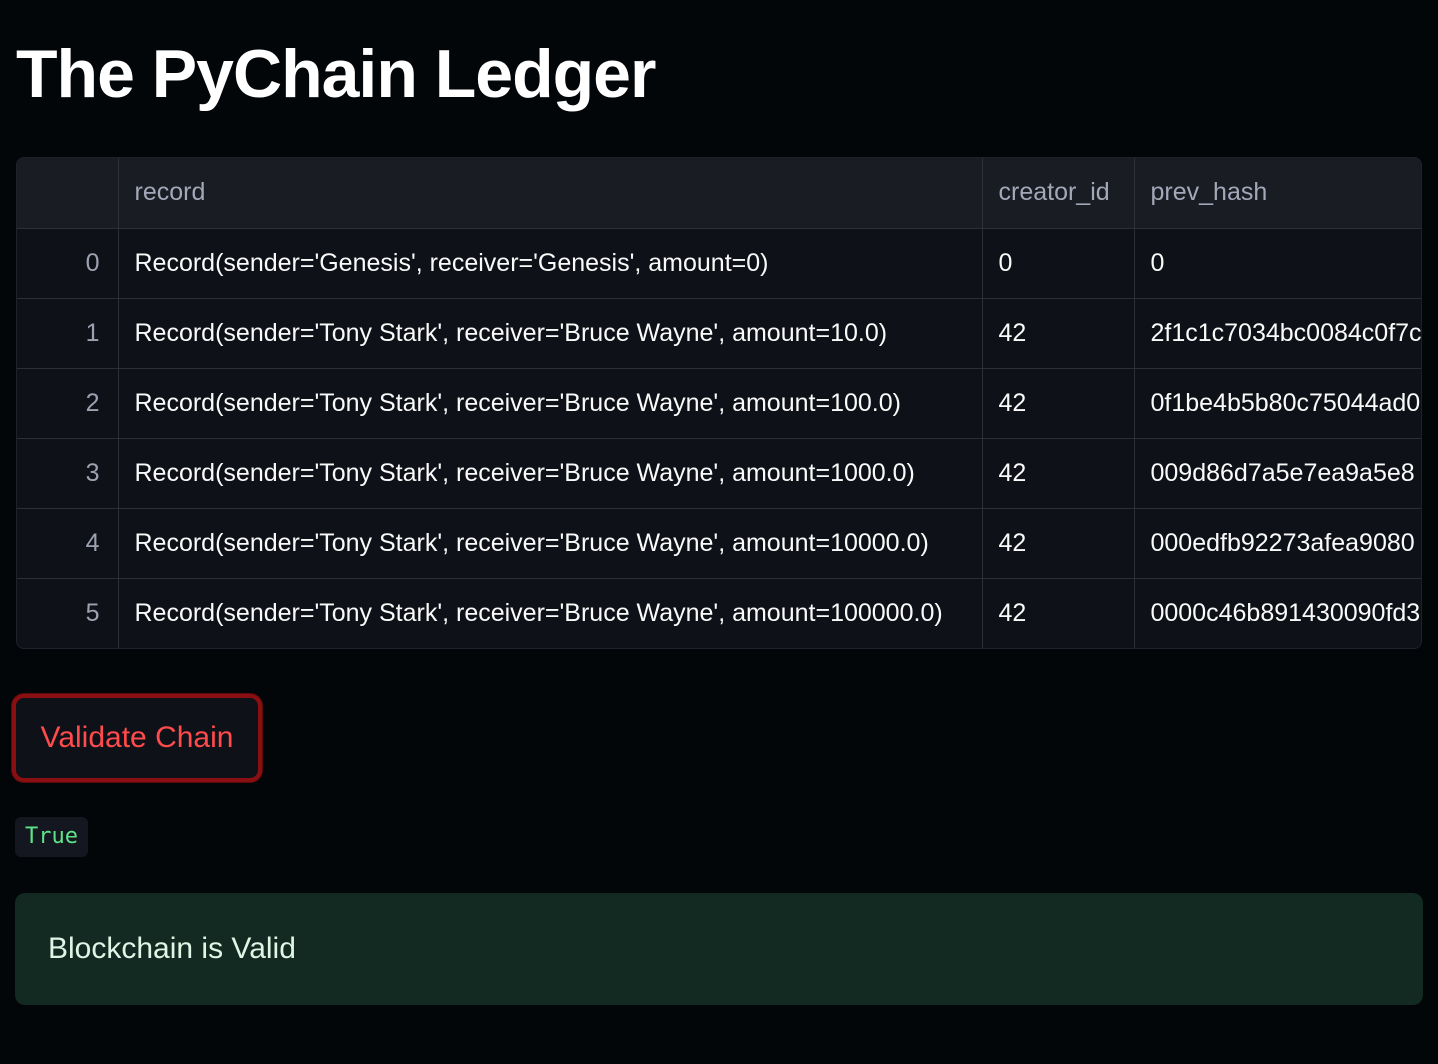 The height and width of the screenshot is (1064, 1438). I want to click on column-header-index, so click(68, 193).